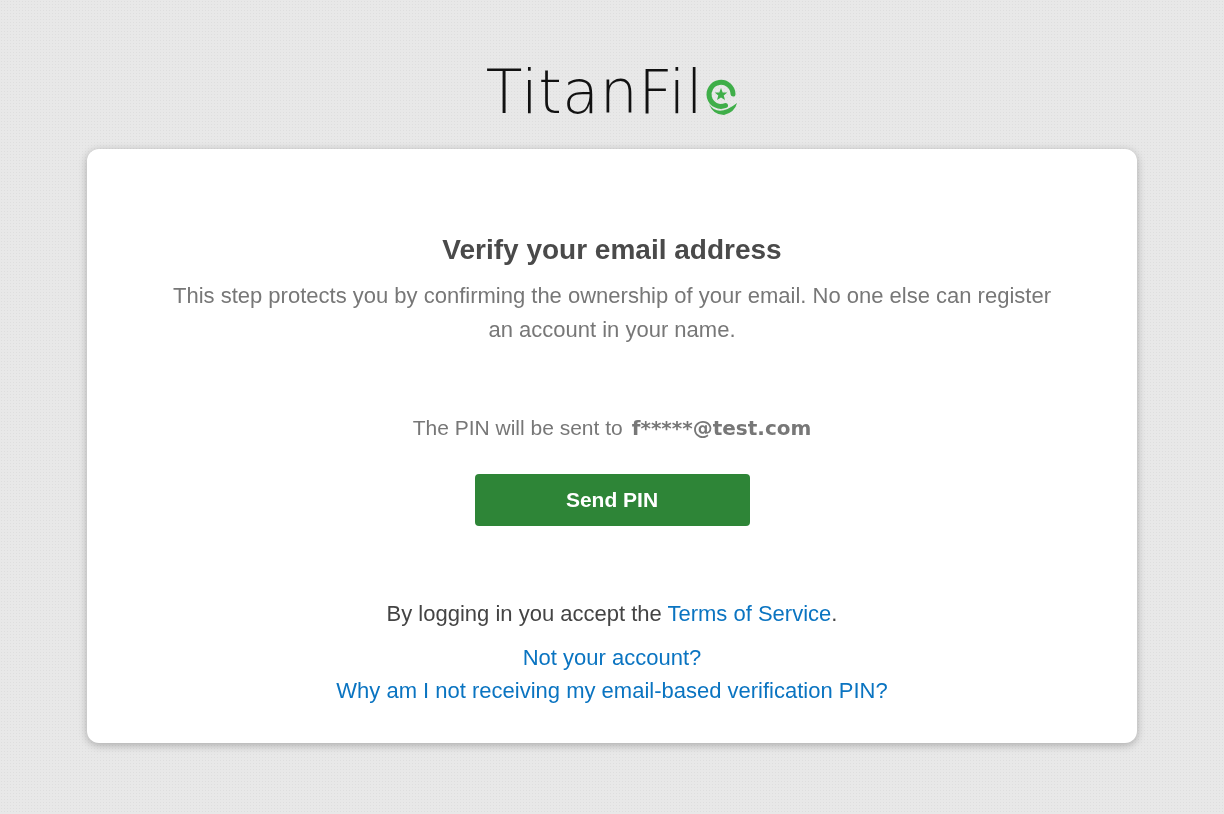  What do you see at coordinates (612, 500) in the screenshot?
I see `send-pin-button: Send PIN` at bounding box center [612, 500].